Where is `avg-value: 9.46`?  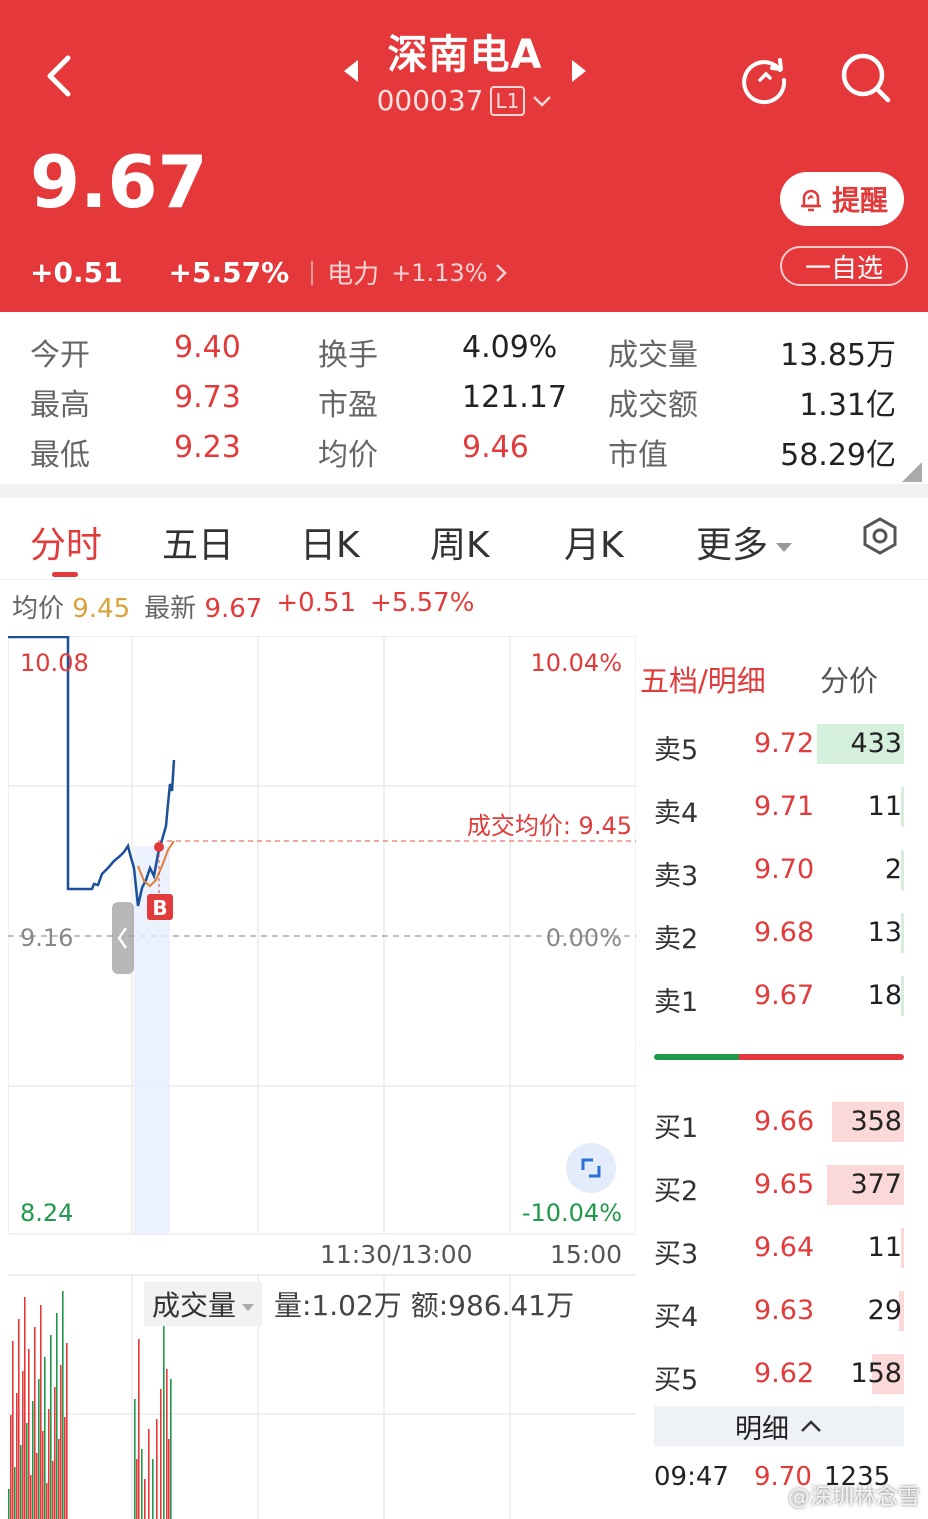 avg-value: 9.46 is located at coordinates (495, 447).